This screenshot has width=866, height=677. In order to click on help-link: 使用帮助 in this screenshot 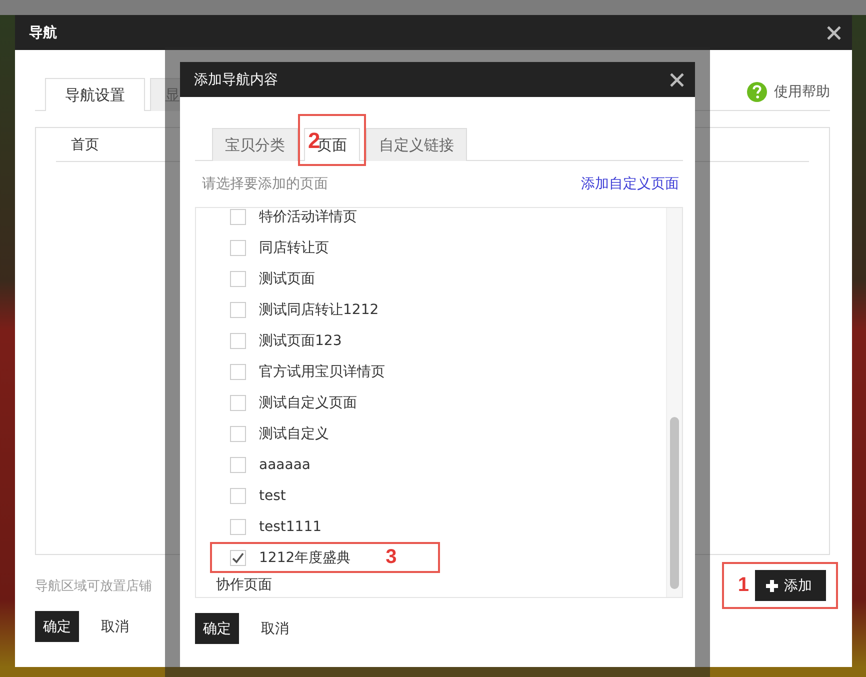, I will do `click(788, 92)`.